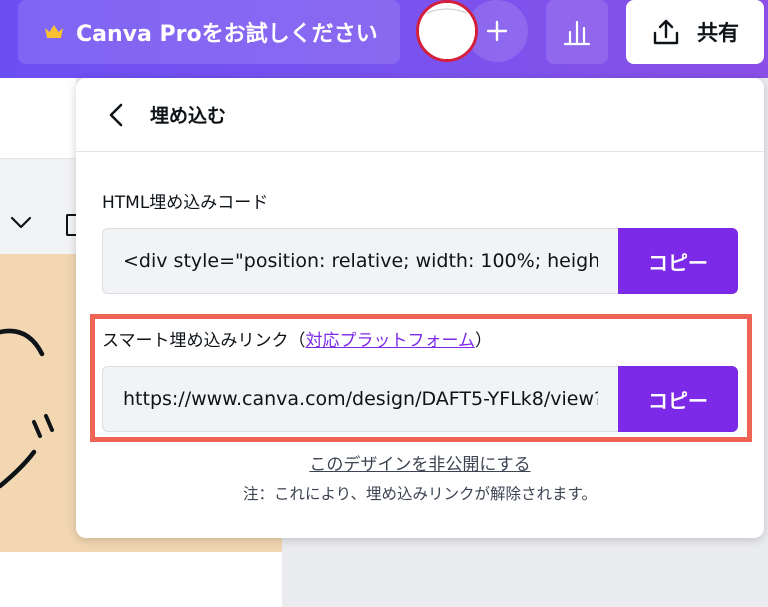 The height and width of the screenshot is (607, 768). Describe the element at coordinates (54, 31) in the screenshot. I see `crown-icon` at that location.